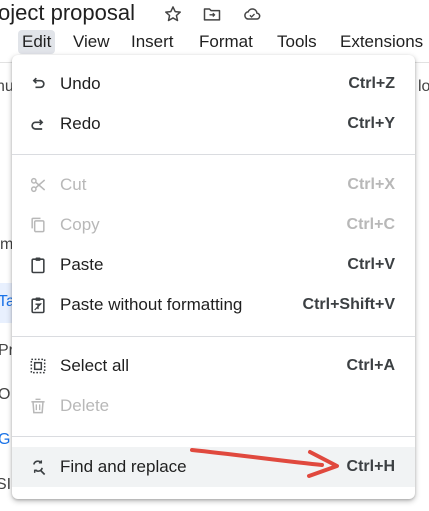  Describe the element at coordinates (213, 124) in the screenshot. I see `menu-item-redo: Redo Ctrl+Y` at that location.